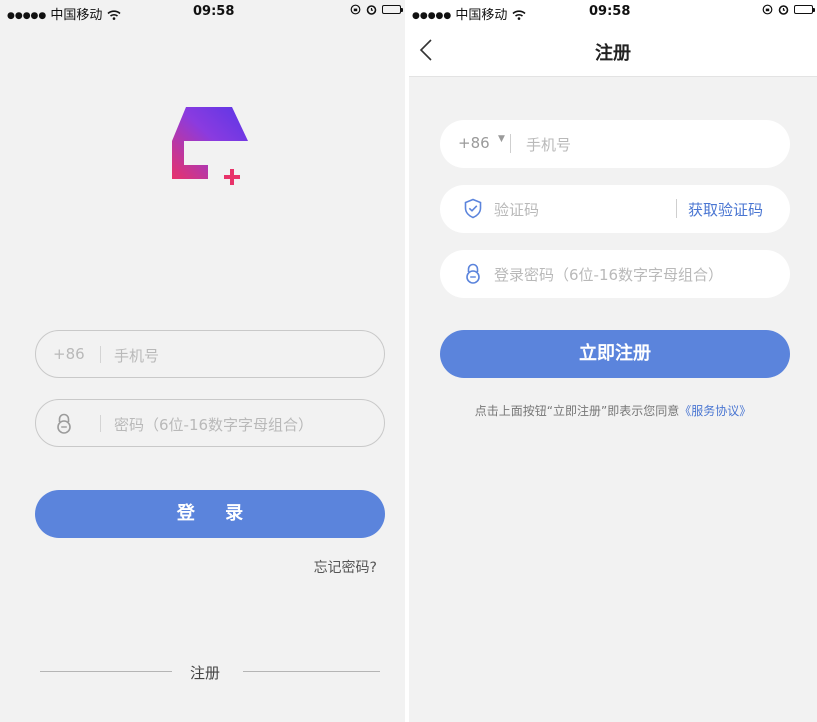 The height and width of the screenshot is (722, 817). What do you see at coordinates (615, 144) in the screenshot?
I see `phone-input: +86 ▼ 手机号` at bounding box center [615, 144].